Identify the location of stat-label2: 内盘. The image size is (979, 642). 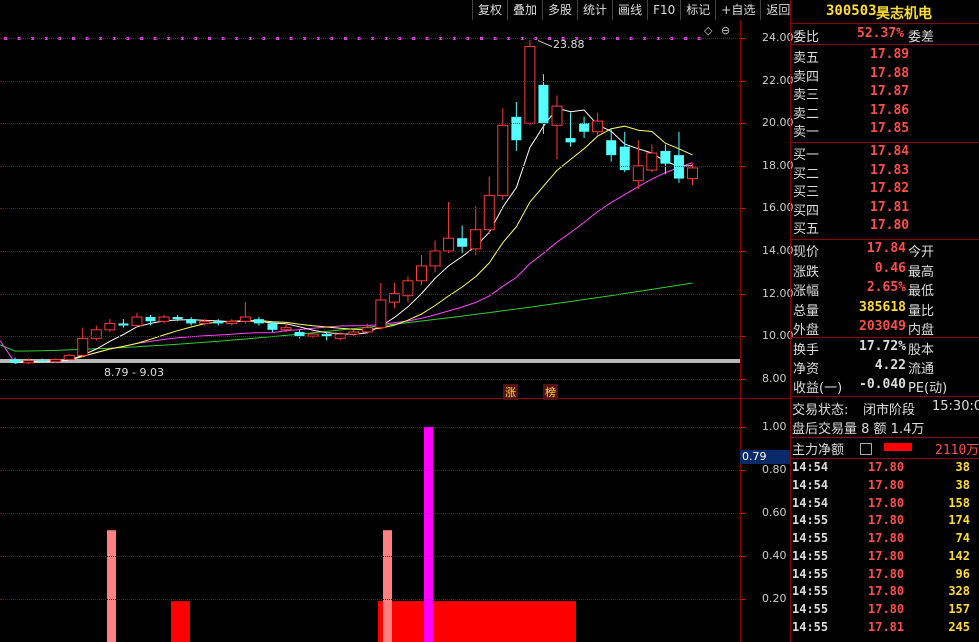
(921, 330).